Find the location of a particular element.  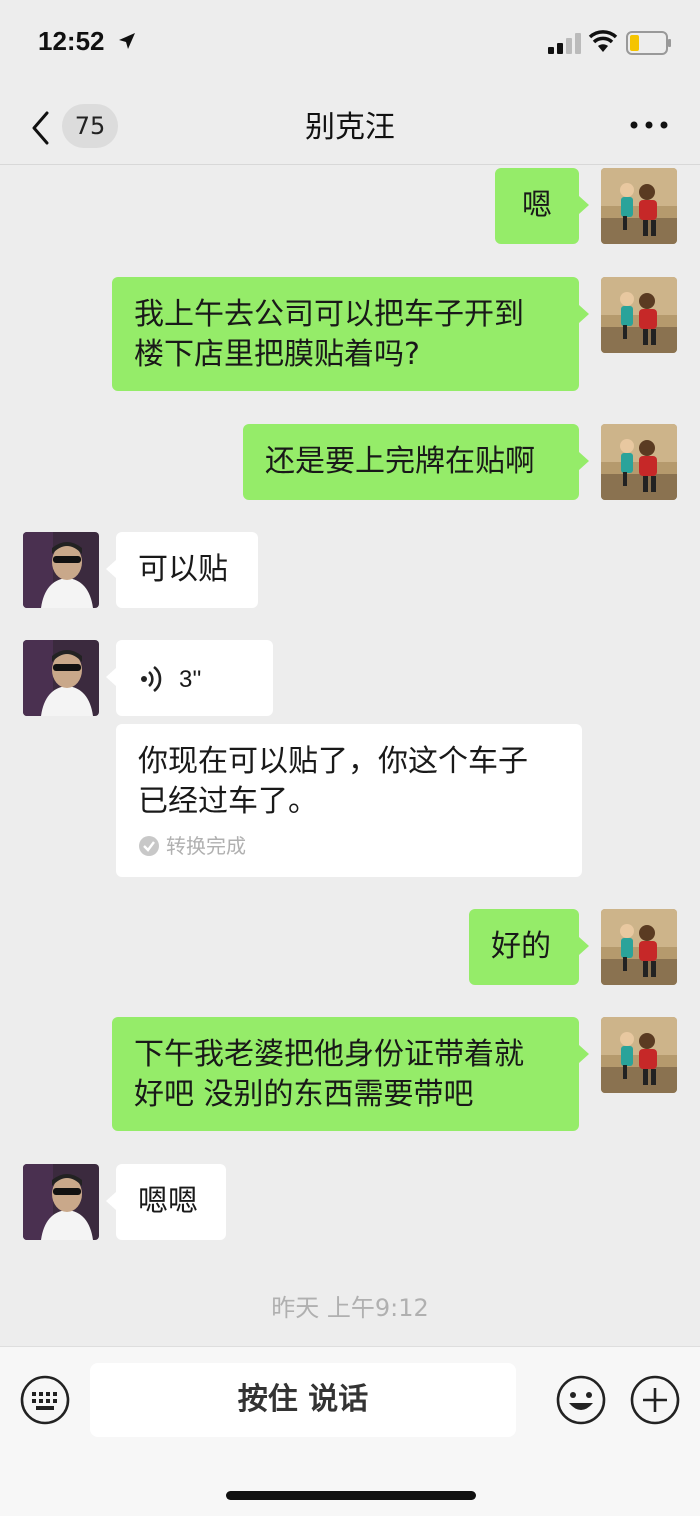

voice-transcript-box: 你现在可以贴了，你这个车子 已经过车了。 转换完成 is located at coordinates (349, 800).